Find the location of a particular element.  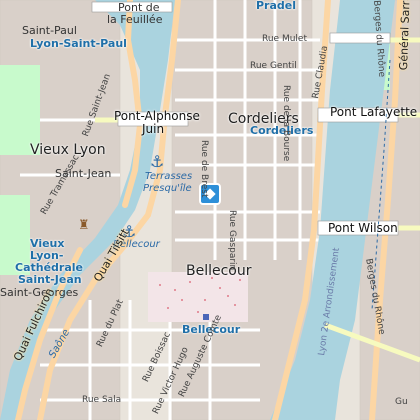

cathedral-label-line3: Cathédrale is located at coordinates (49, 267).